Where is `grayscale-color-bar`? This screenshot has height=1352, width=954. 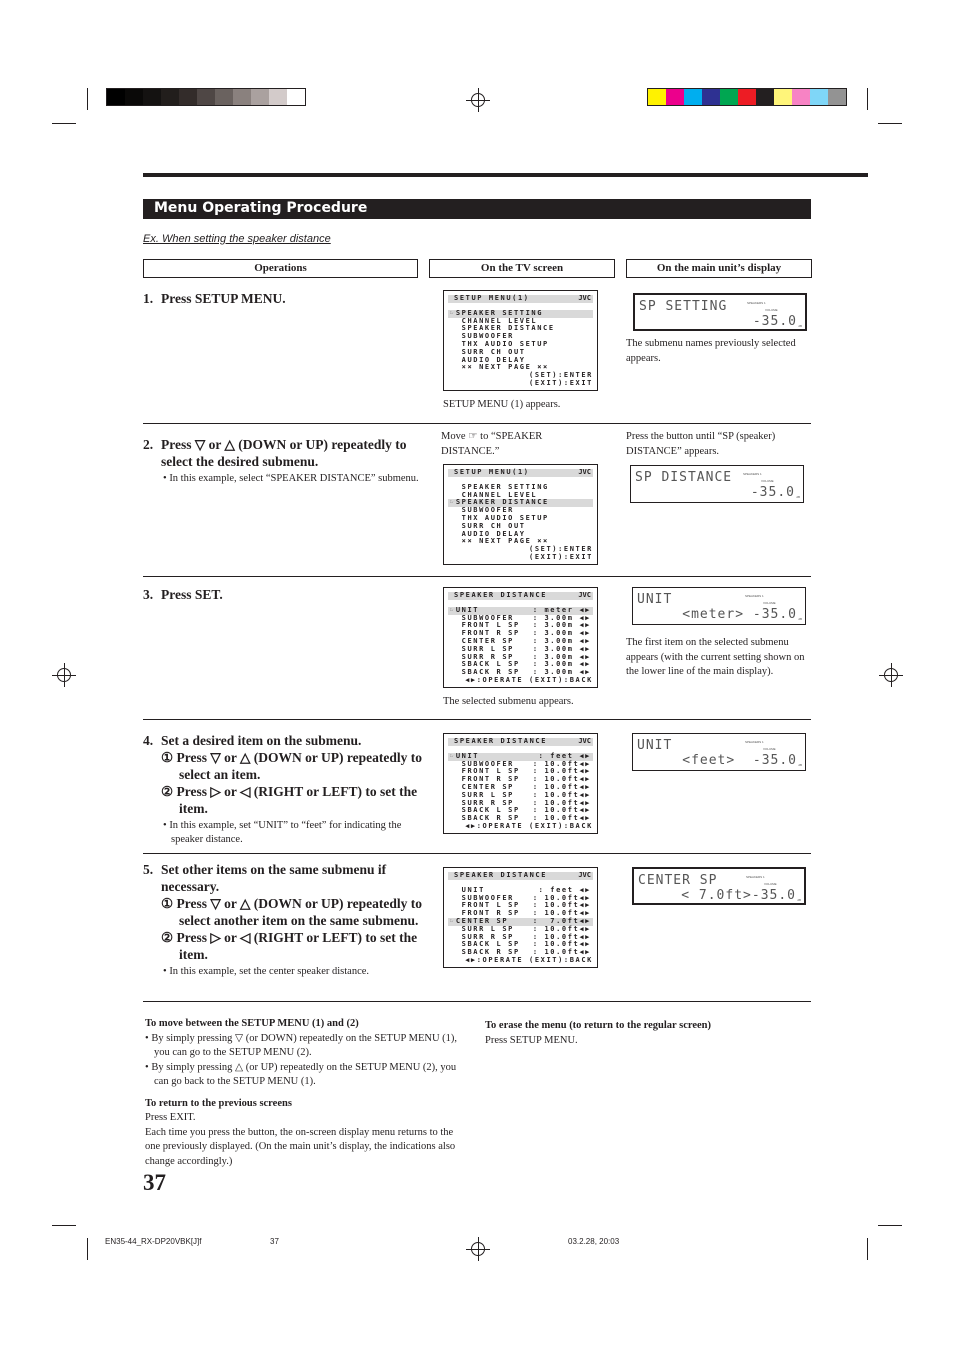 grayscale-color-bar is located at coordinates (206, 97).